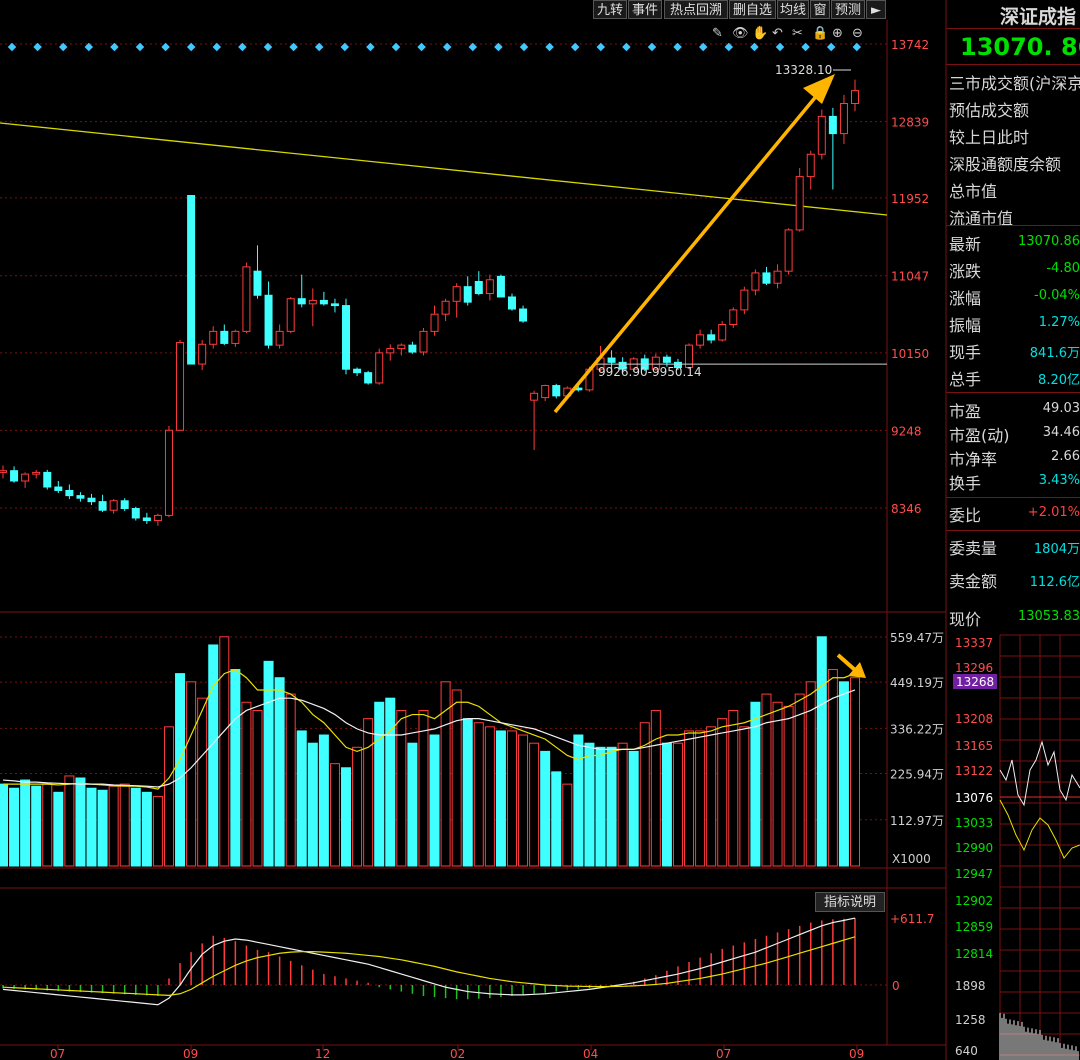  Describe the element at coordinates (974, 771) in the screenshot. I see `mini-tick-label: 13122` at that location.